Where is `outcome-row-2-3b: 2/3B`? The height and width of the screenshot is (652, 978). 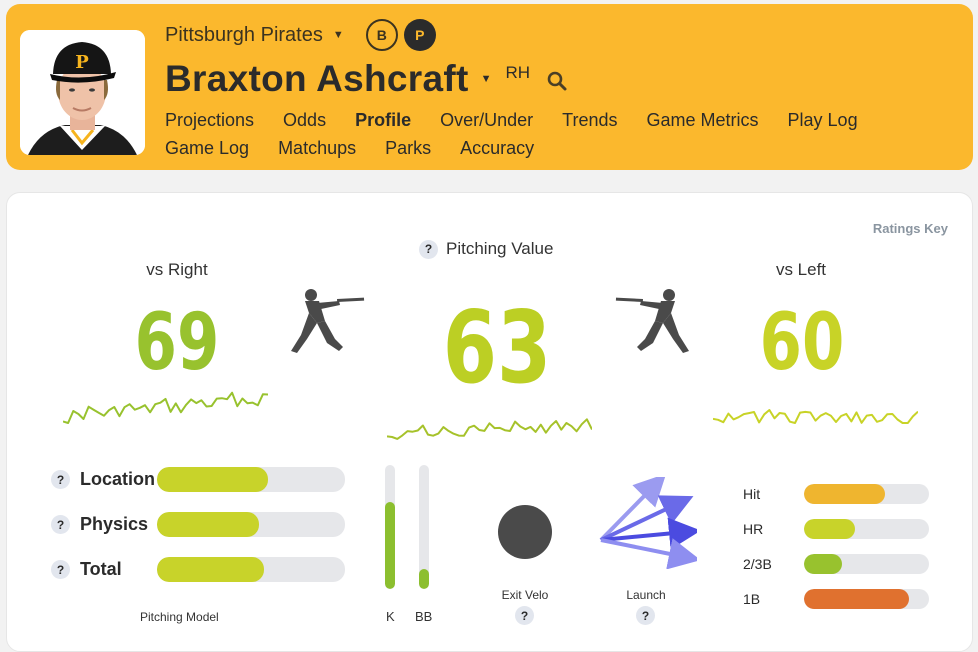 outcome-row-2-3b: 2/3B is located at coordinates (836, 564).